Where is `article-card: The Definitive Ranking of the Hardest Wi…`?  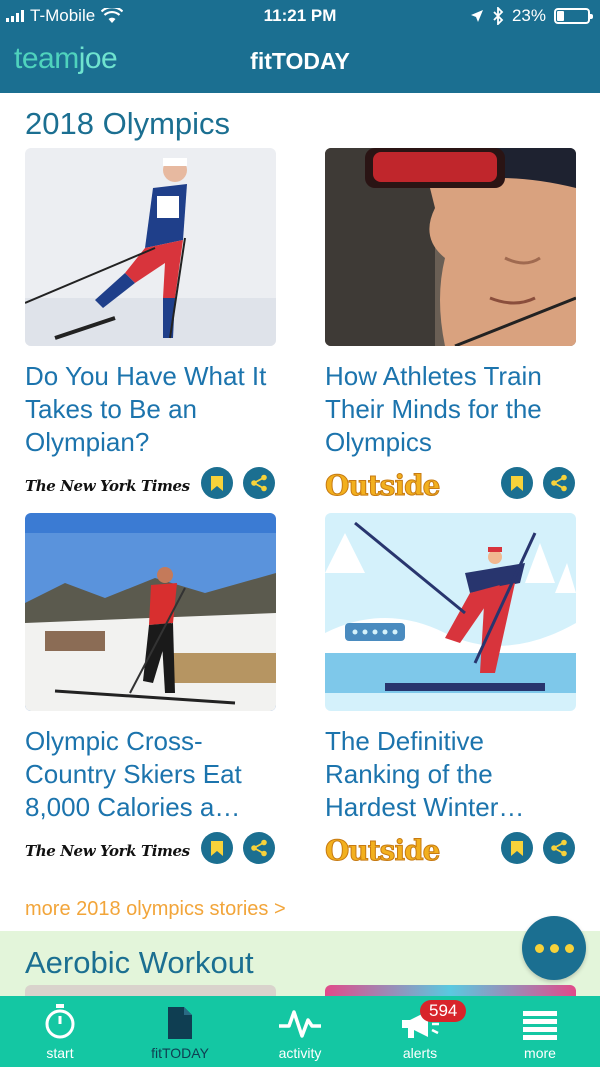 article-card: The Definitive Ranking of the Hardest Wi… is located at coordinates (450, 692).